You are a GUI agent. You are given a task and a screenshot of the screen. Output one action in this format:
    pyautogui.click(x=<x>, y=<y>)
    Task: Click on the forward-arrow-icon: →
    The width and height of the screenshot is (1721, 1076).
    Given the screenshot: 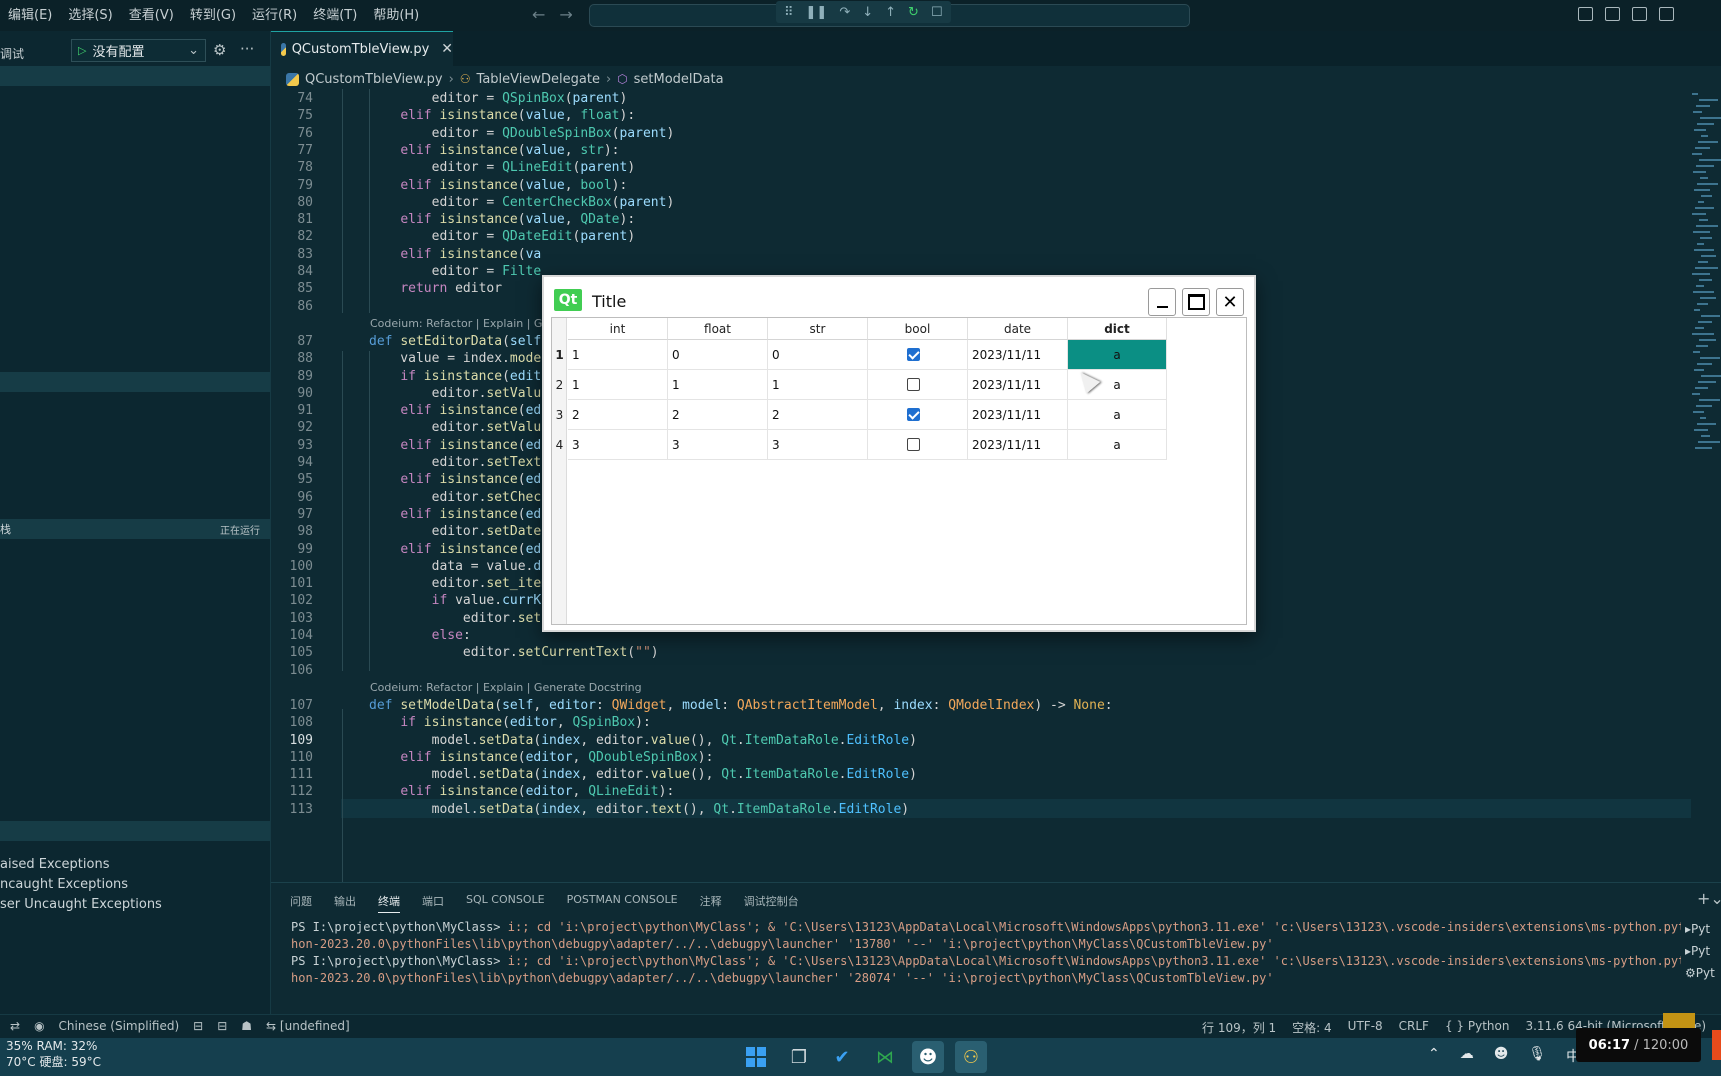 What is the action you would take?
    pyautogui.click(x=565, y=14)
    